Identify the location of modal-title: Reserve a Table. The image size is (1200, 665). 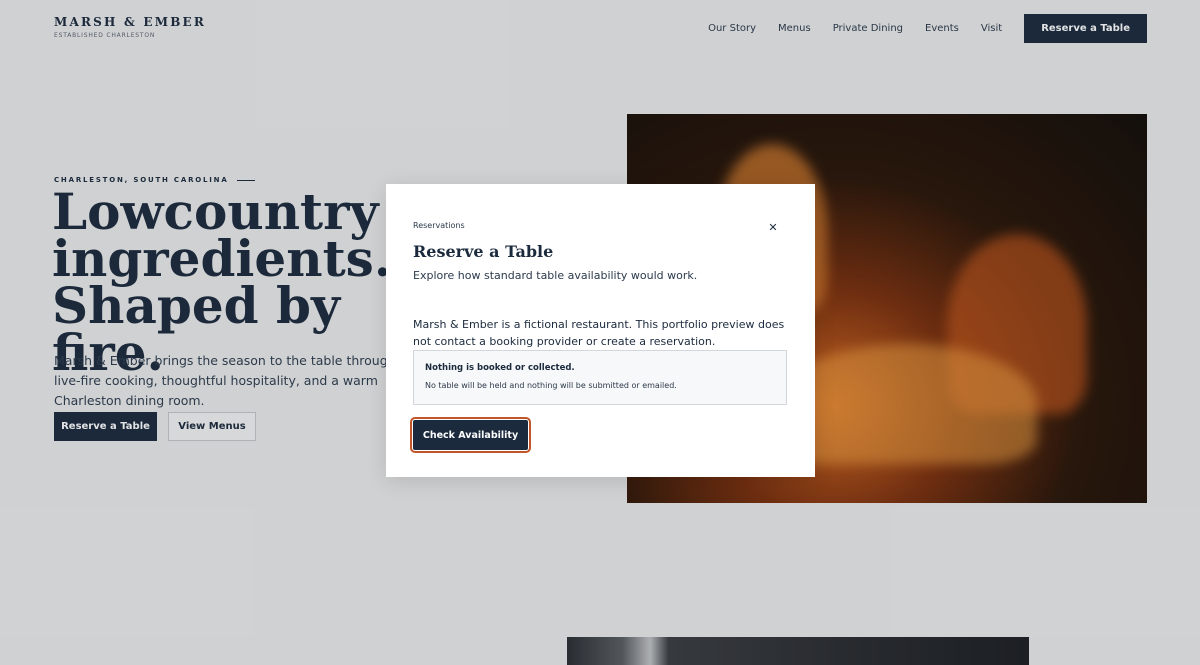
(483, 251).